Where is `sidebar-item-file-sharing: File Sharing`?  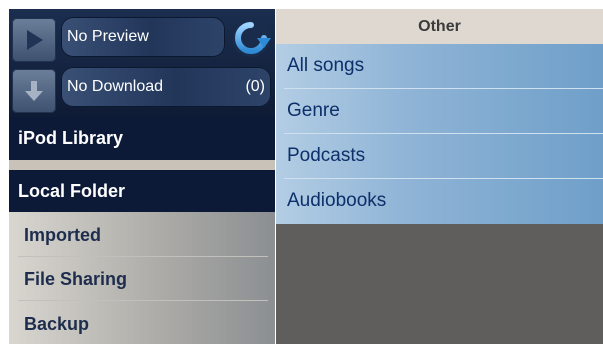
sidebar-item-file-sharing: File Sharing is located at coordinates (75, 279).